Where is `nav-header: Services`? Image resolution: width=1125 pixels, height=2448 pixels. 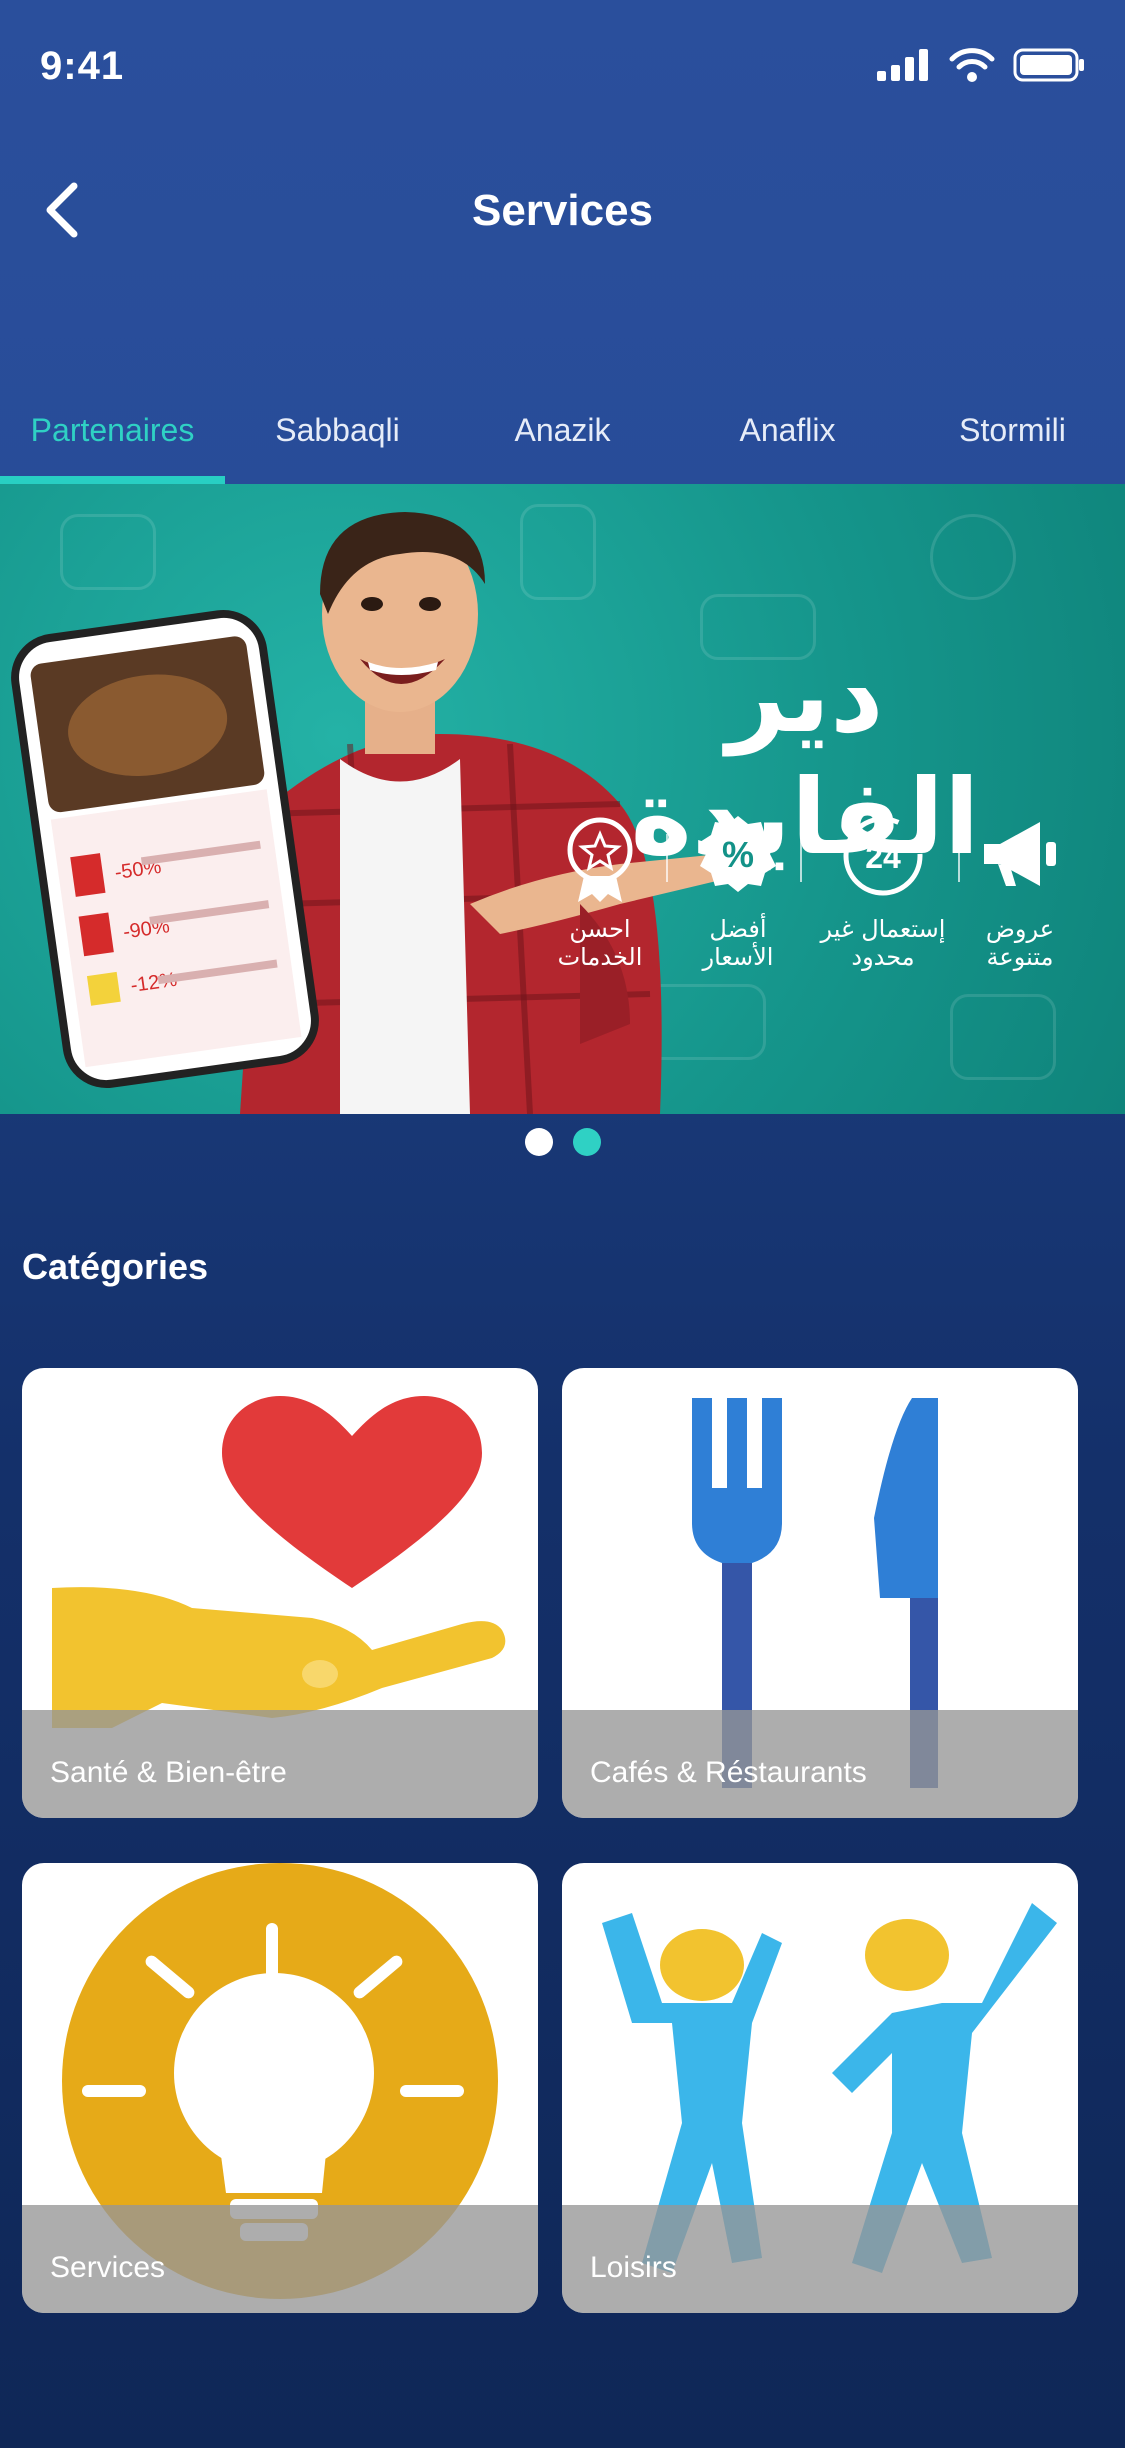
nav-header: Services is located at coordinates (562, 210).